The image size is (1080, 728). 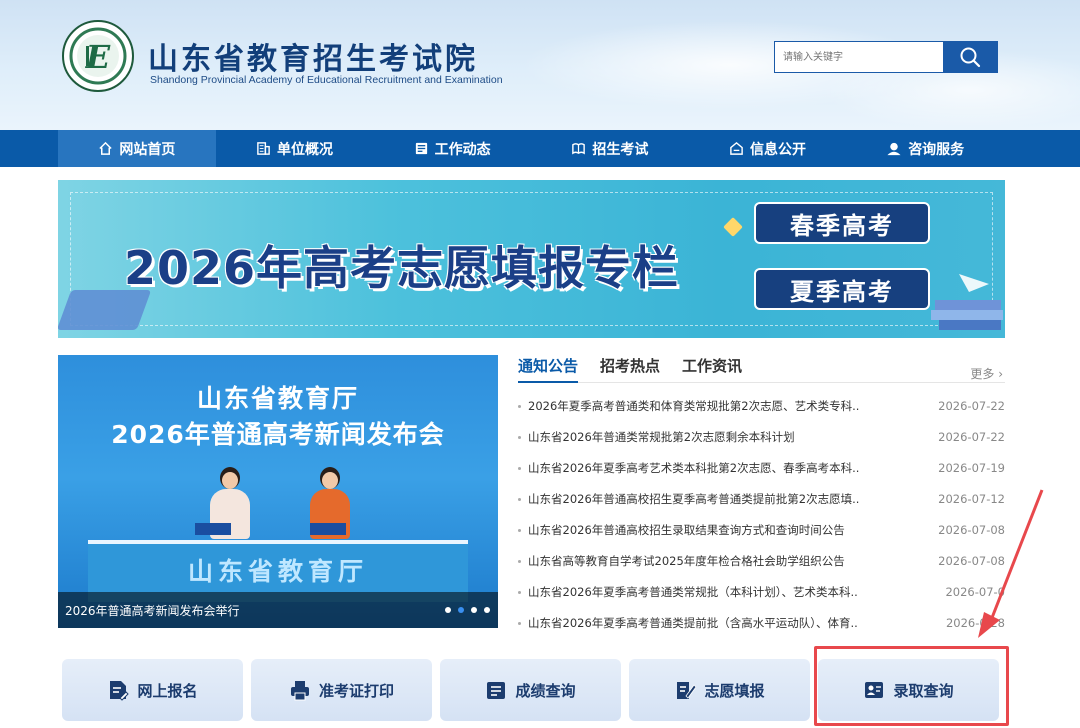 What do you see at coordinates (703, 561) in the screenshot?
I see `news-title: 山东省高等教育自学考试2025年度年检合格社会助学组织公告` at bounding box center [703, 561].